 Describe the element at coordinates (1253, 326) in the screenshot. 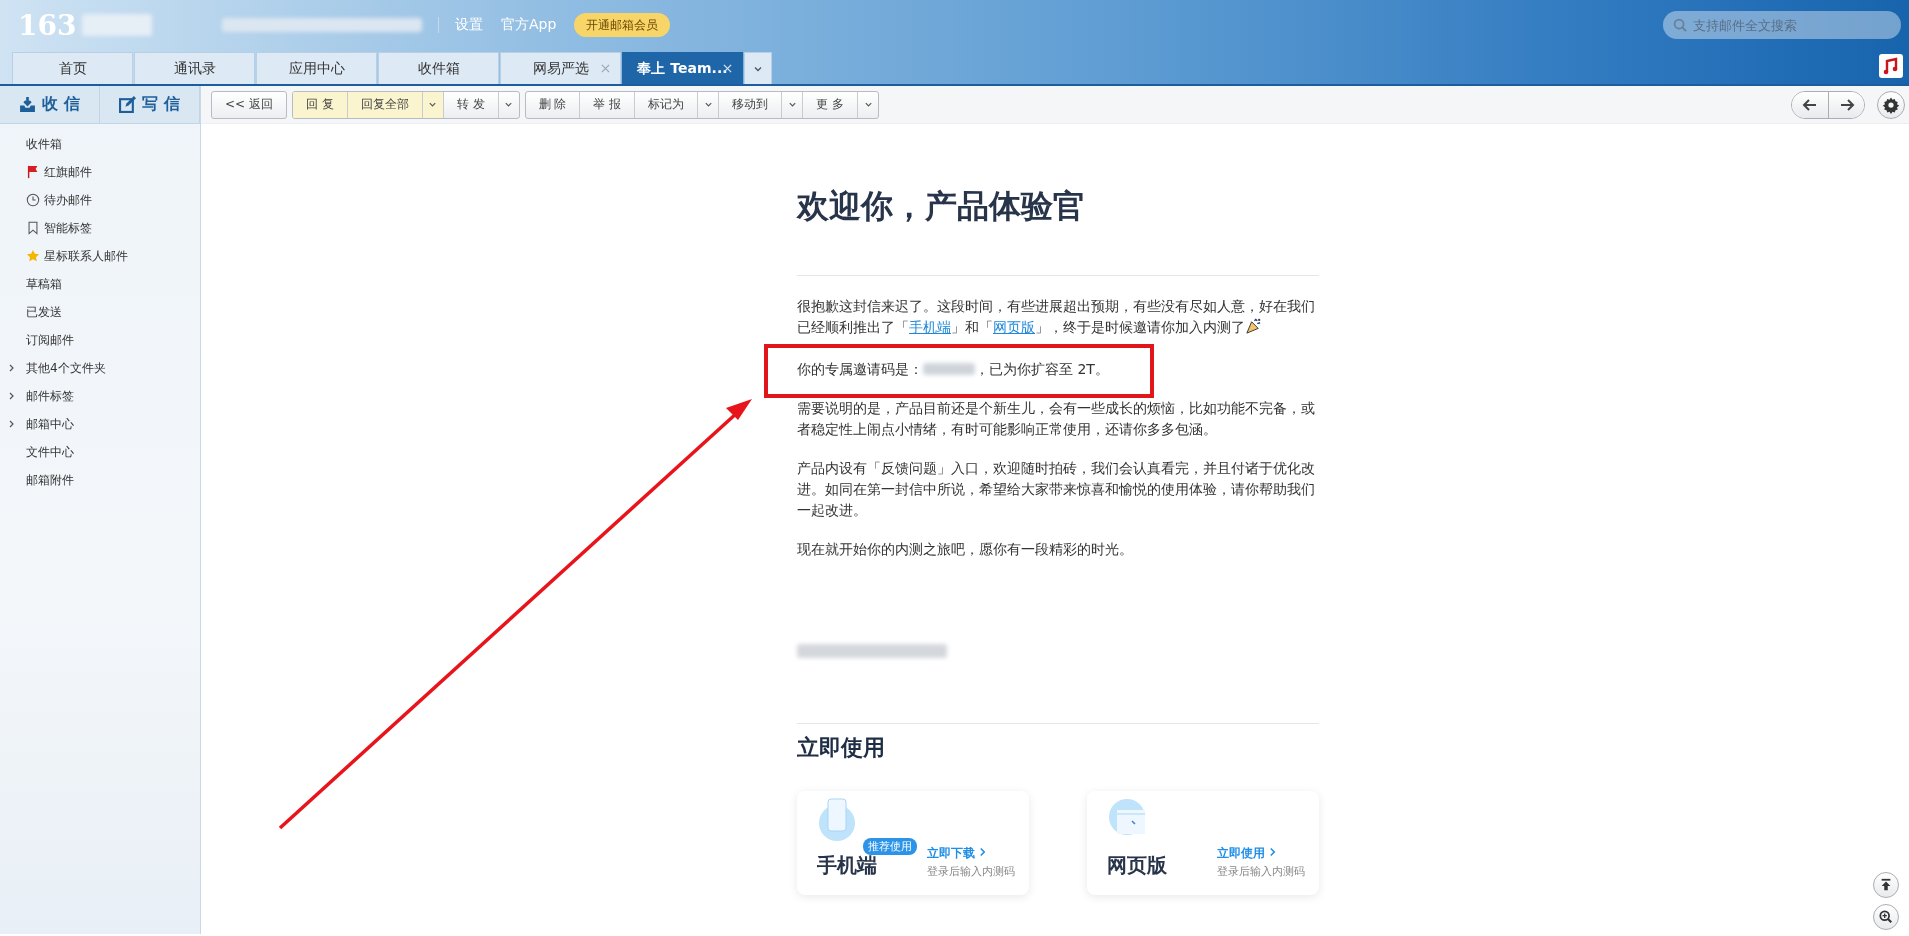

I see `party-popper-icon` at that location.